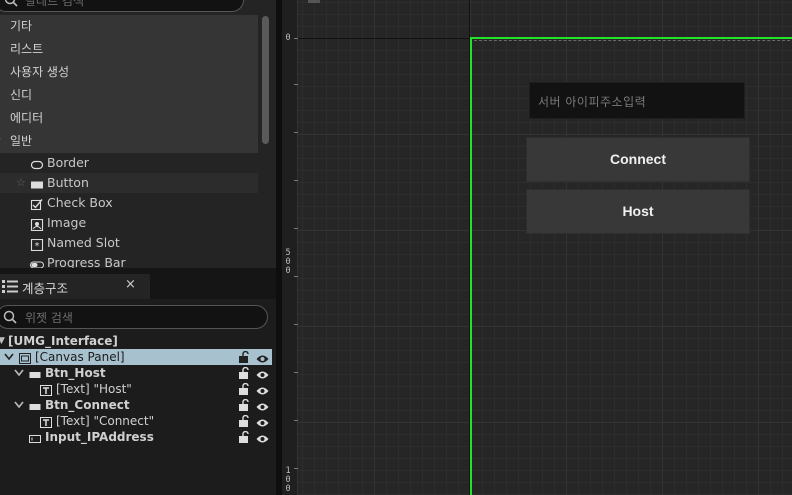 The height and width of the screenshot is (495, 792). I want to click on palette-item-check-box: Check Box, so click(129, 203).